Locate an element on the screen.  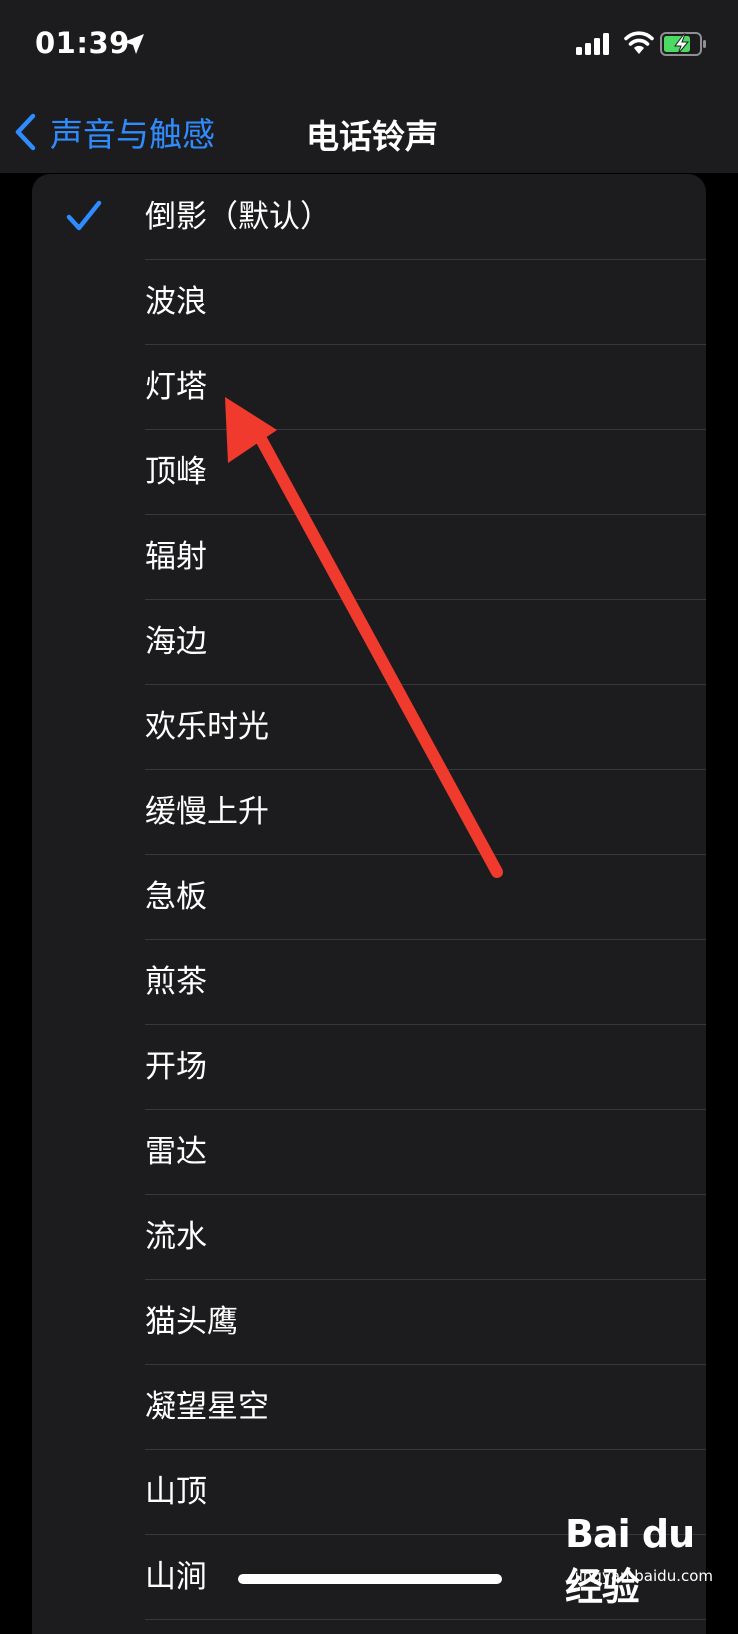
ringtone-label: 雷达 is located at coordinates (176, 1152).